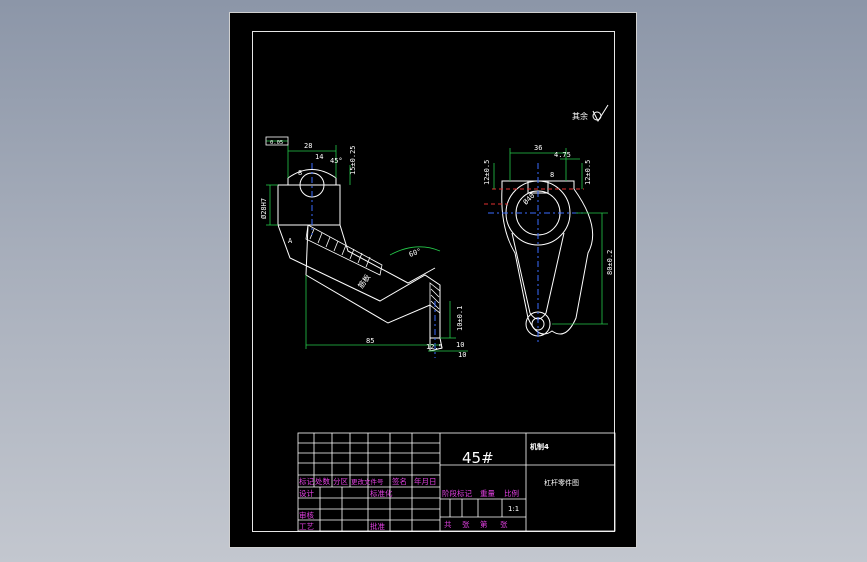 This screenshot has height=562, width=867. I want to click on dim-left-h: 12±0.5, so click(487, 172).